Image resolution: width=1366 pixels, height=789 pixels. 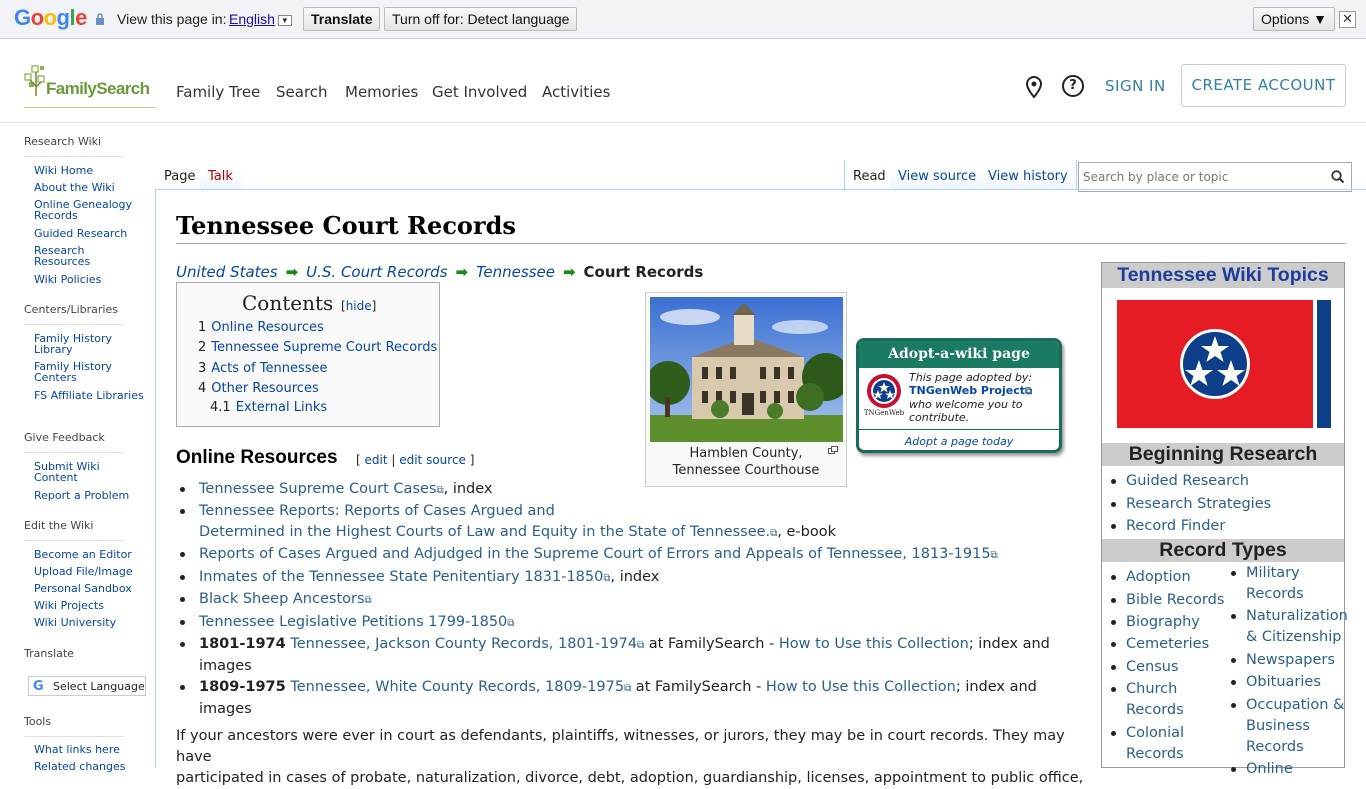 I want to click on sidebar-link: Wiki University, so click(x=89, y=622).